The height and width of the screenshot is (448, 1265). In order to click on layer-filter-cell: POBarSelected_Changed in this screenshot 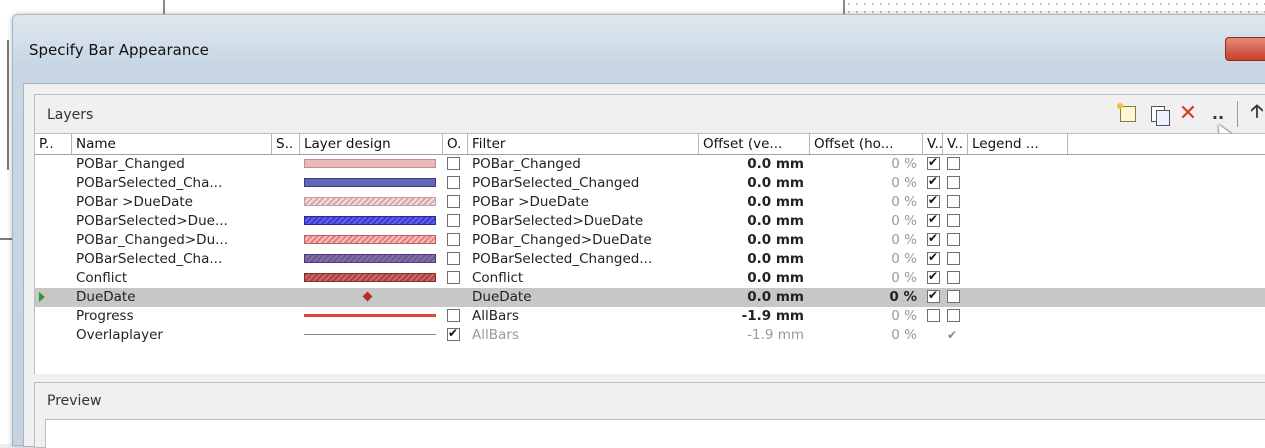, I will do `click(583, 183)`.